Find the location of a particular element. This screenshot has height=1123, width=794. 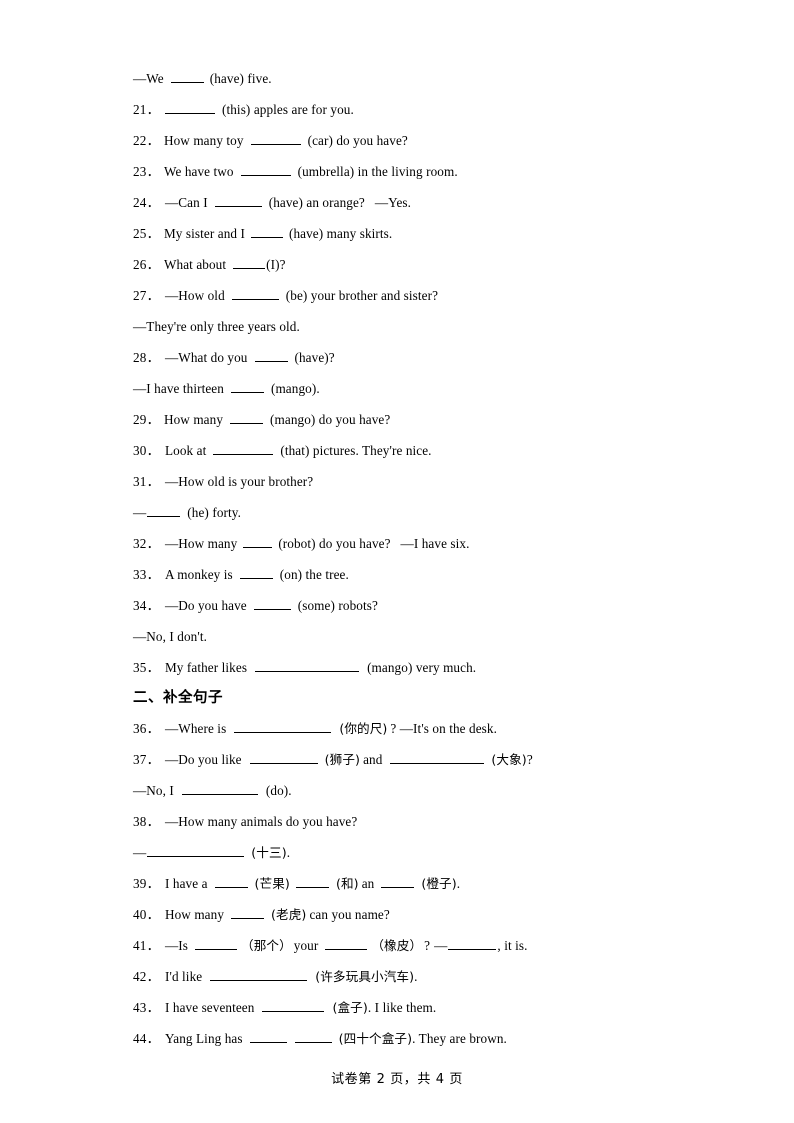

sentence-text: (this) apples are for you. is located at coordinates (287, 109).